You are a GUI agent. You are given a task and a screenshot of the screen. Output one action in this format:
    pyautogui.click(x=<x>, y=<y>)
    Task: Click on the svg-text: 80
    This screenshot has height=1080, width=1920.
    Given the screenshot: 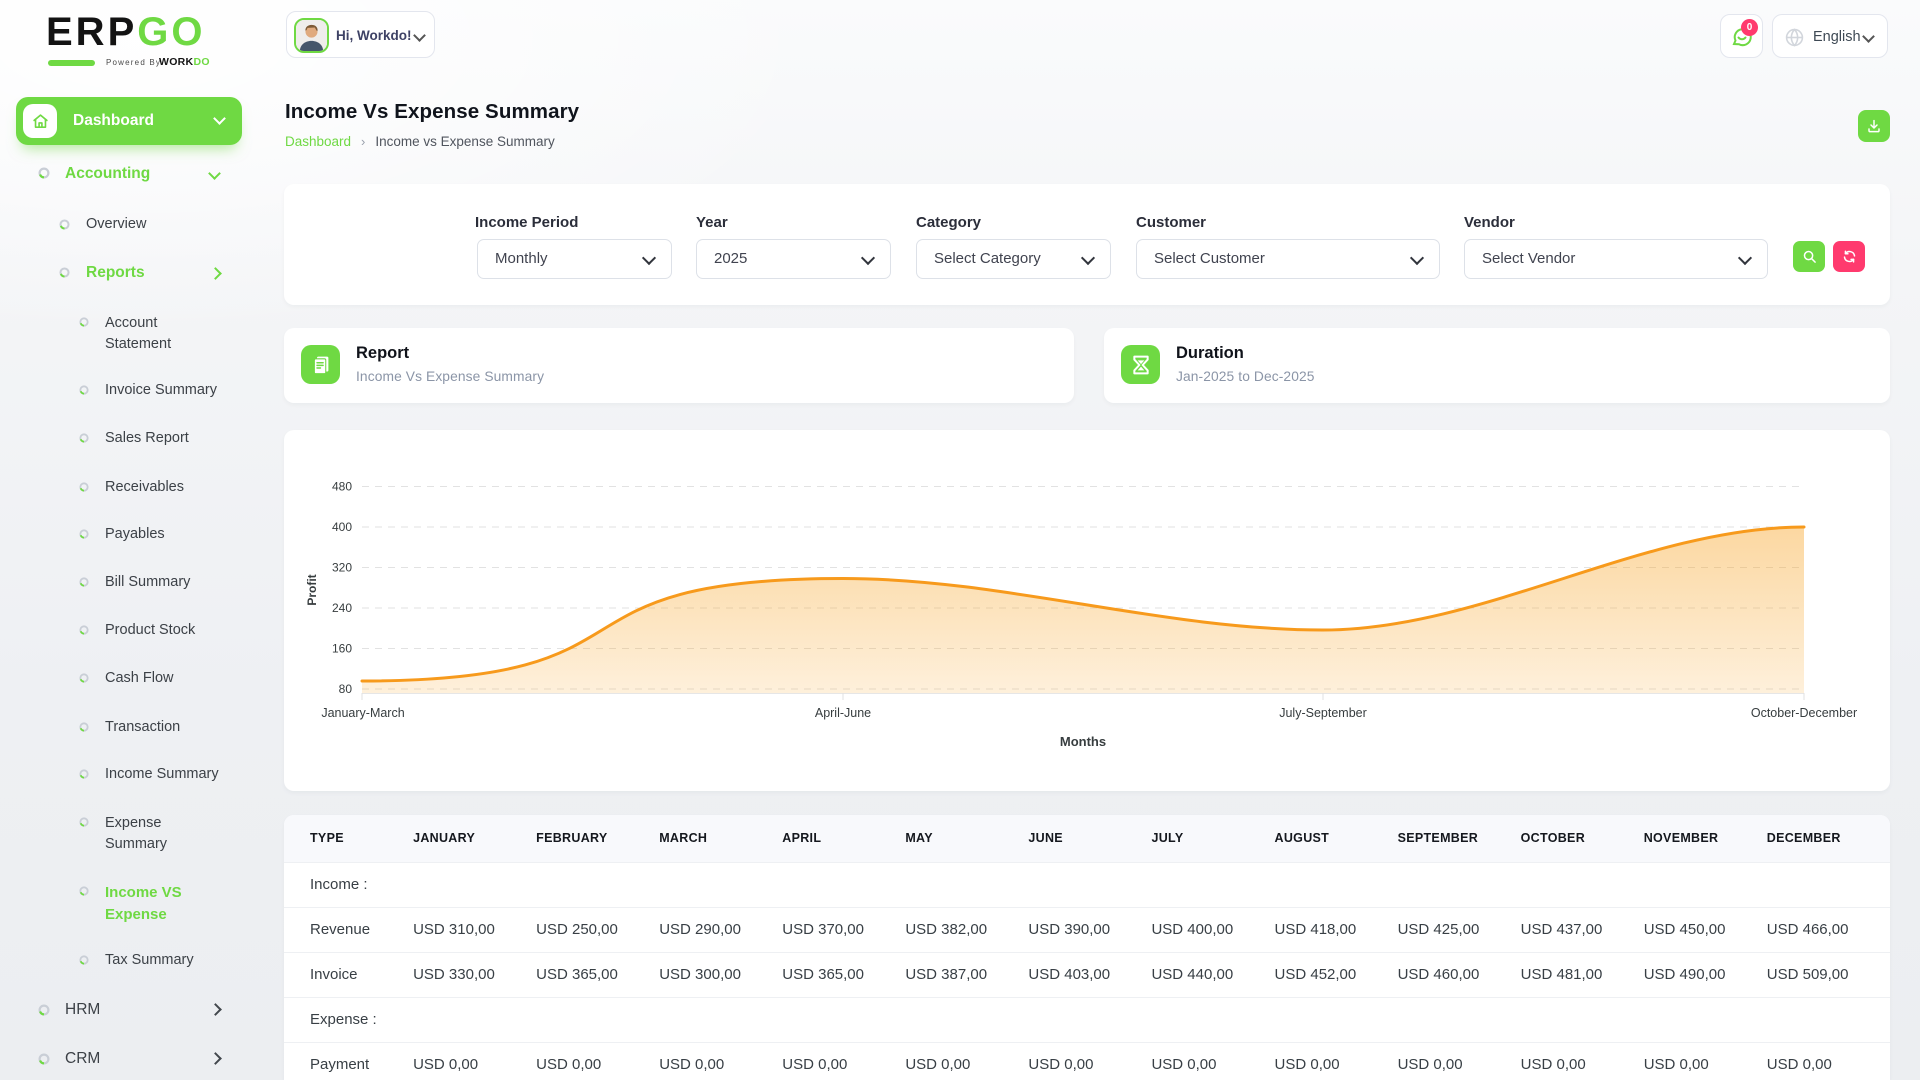 What is the action you would take?
    pyautogui.click(x=346, y=689)
    